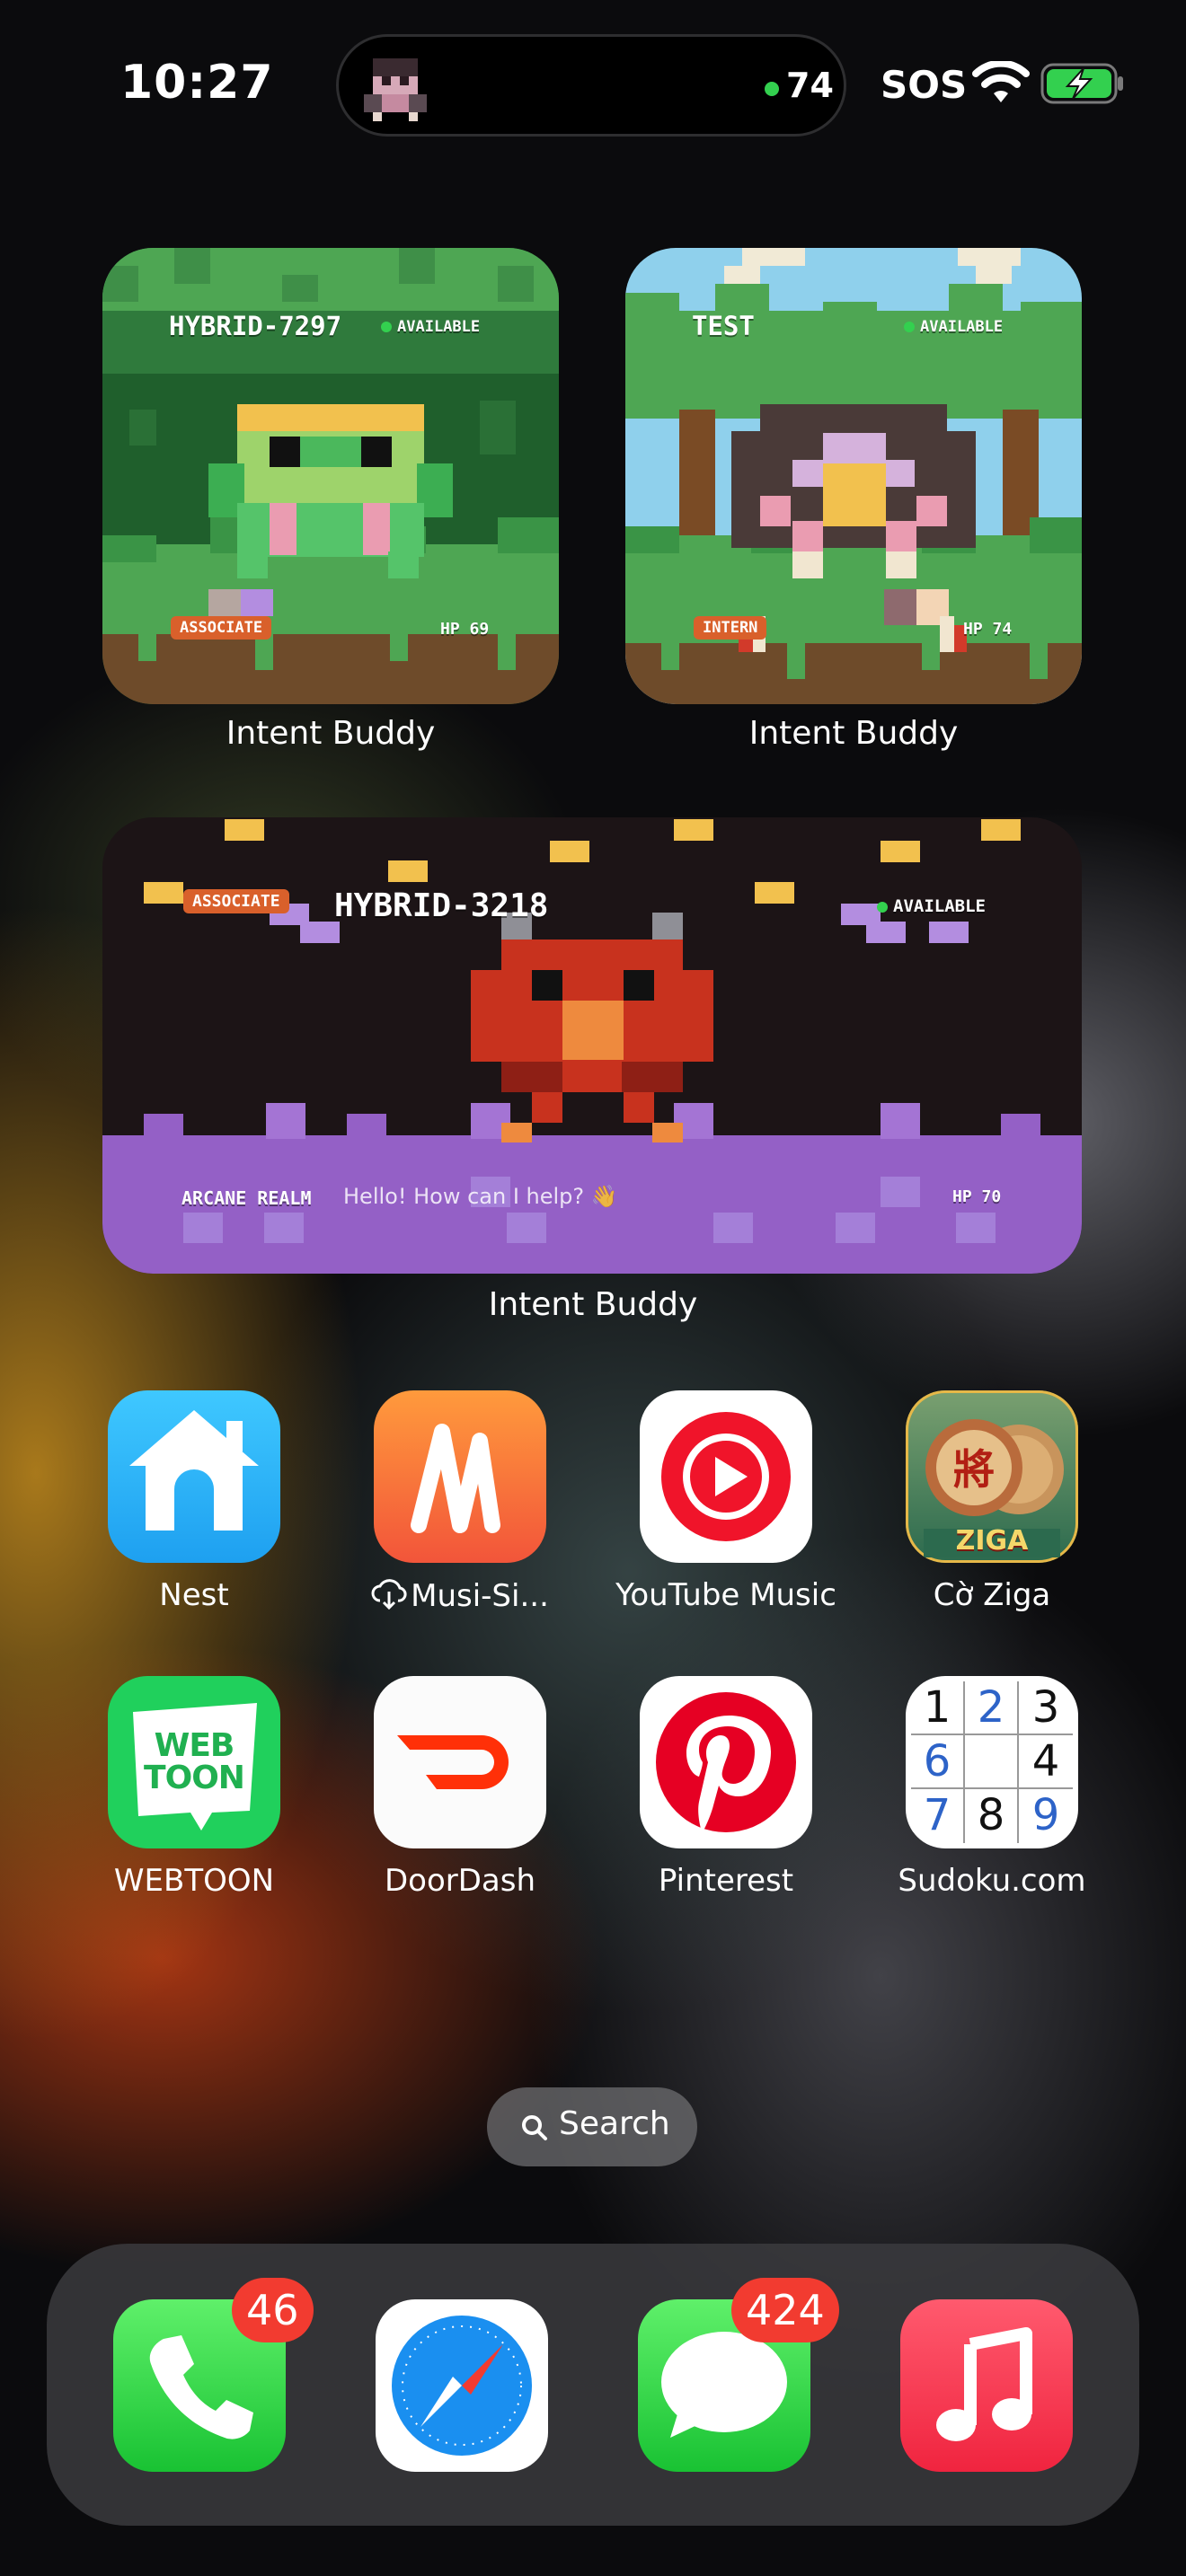 This screenshot has height=2576, width=1186. I want to click on youtube-music-icon, so click(726, 1476).